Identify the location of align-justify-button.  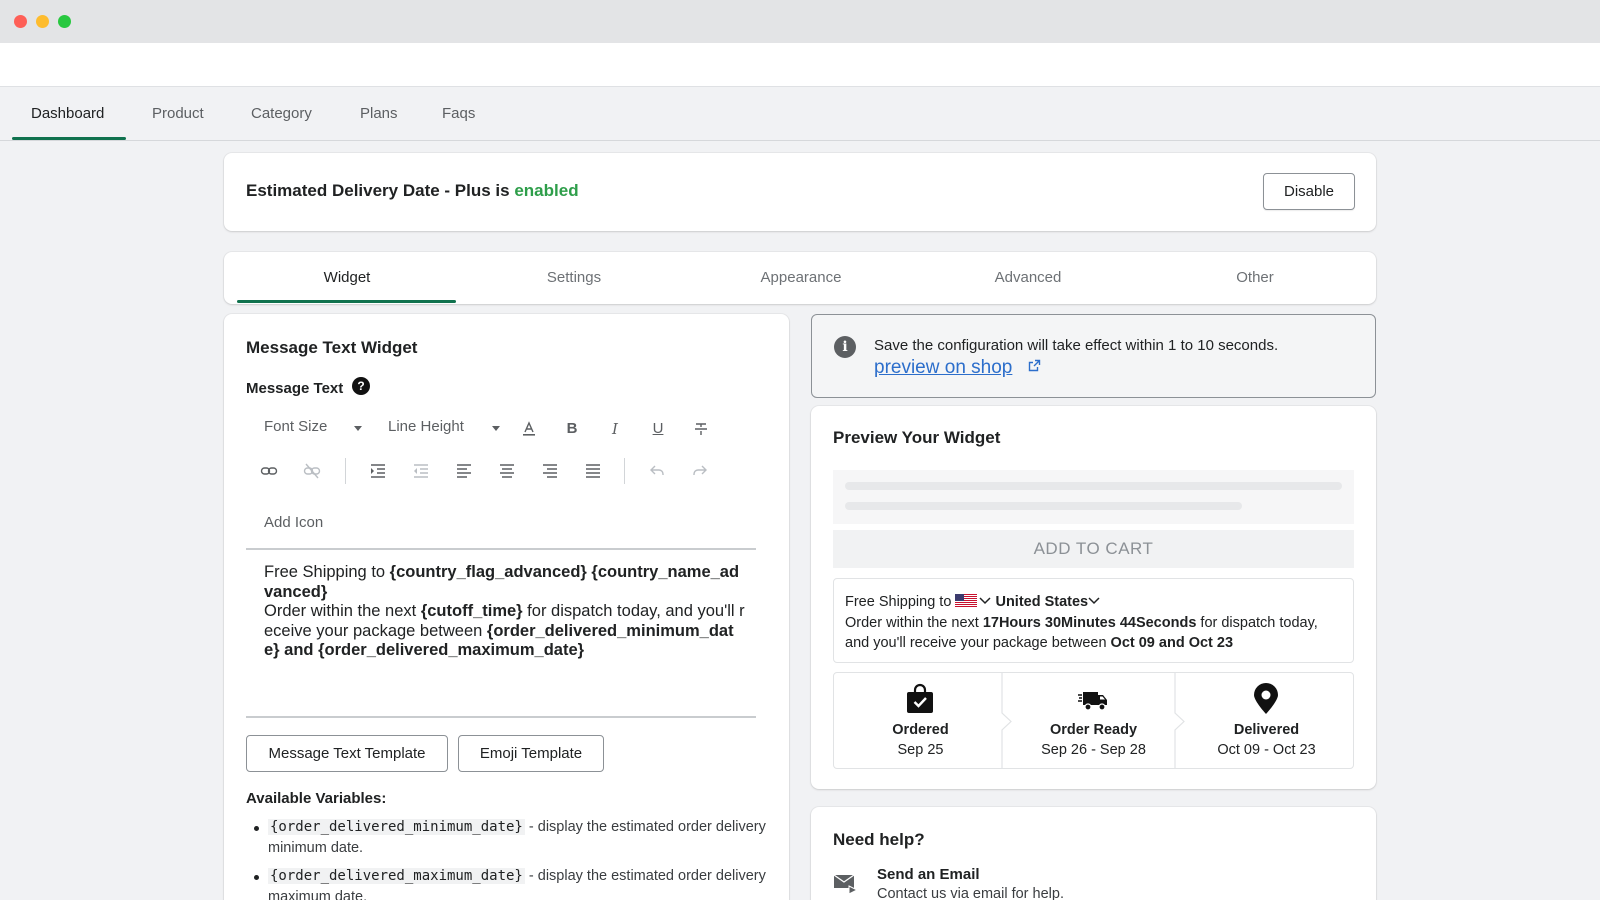
(593, 471).